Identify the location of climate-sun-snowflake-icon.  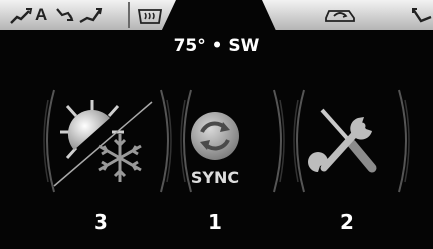
(103, 143).